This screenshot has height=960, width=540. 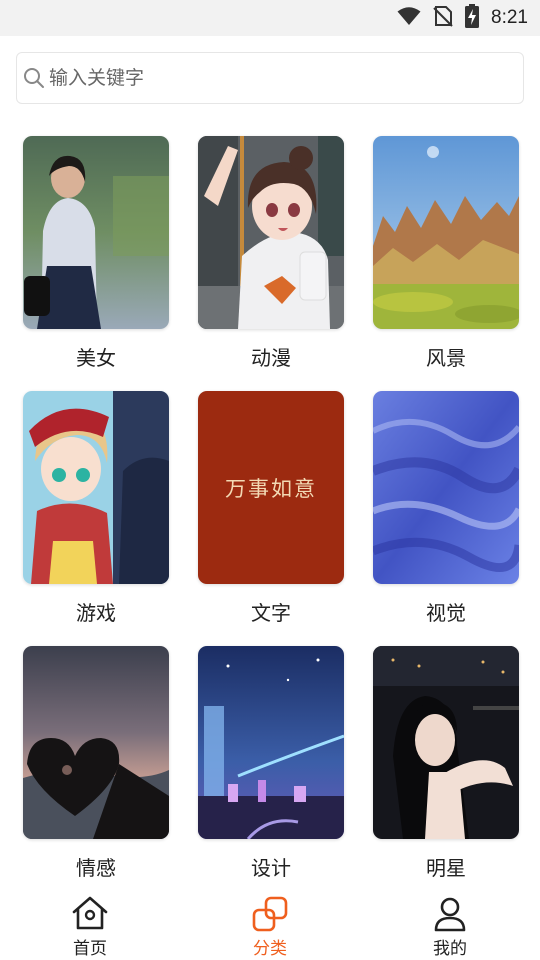 I want to click on category-card-design: 设计, so click(x=271, y=763).